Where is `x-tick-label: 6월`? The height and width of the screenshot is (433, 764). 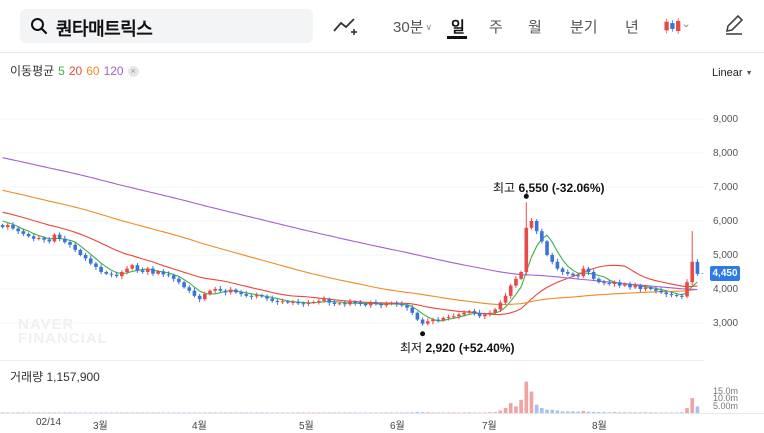
x-tick-label: 6월 is located at coordinates (397, 426).